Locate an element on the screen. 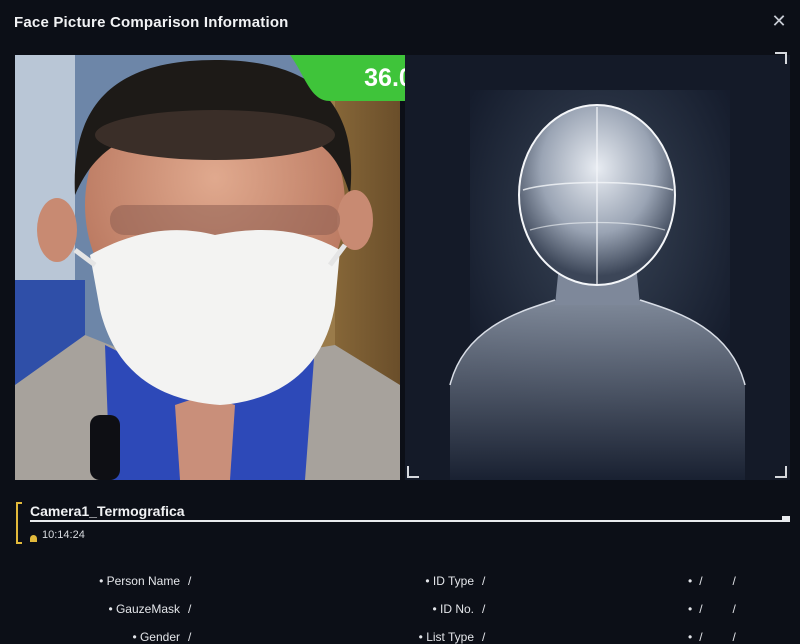 This screenshot has width=800, height=644. camera-divider is located at coordinates (410, 521).